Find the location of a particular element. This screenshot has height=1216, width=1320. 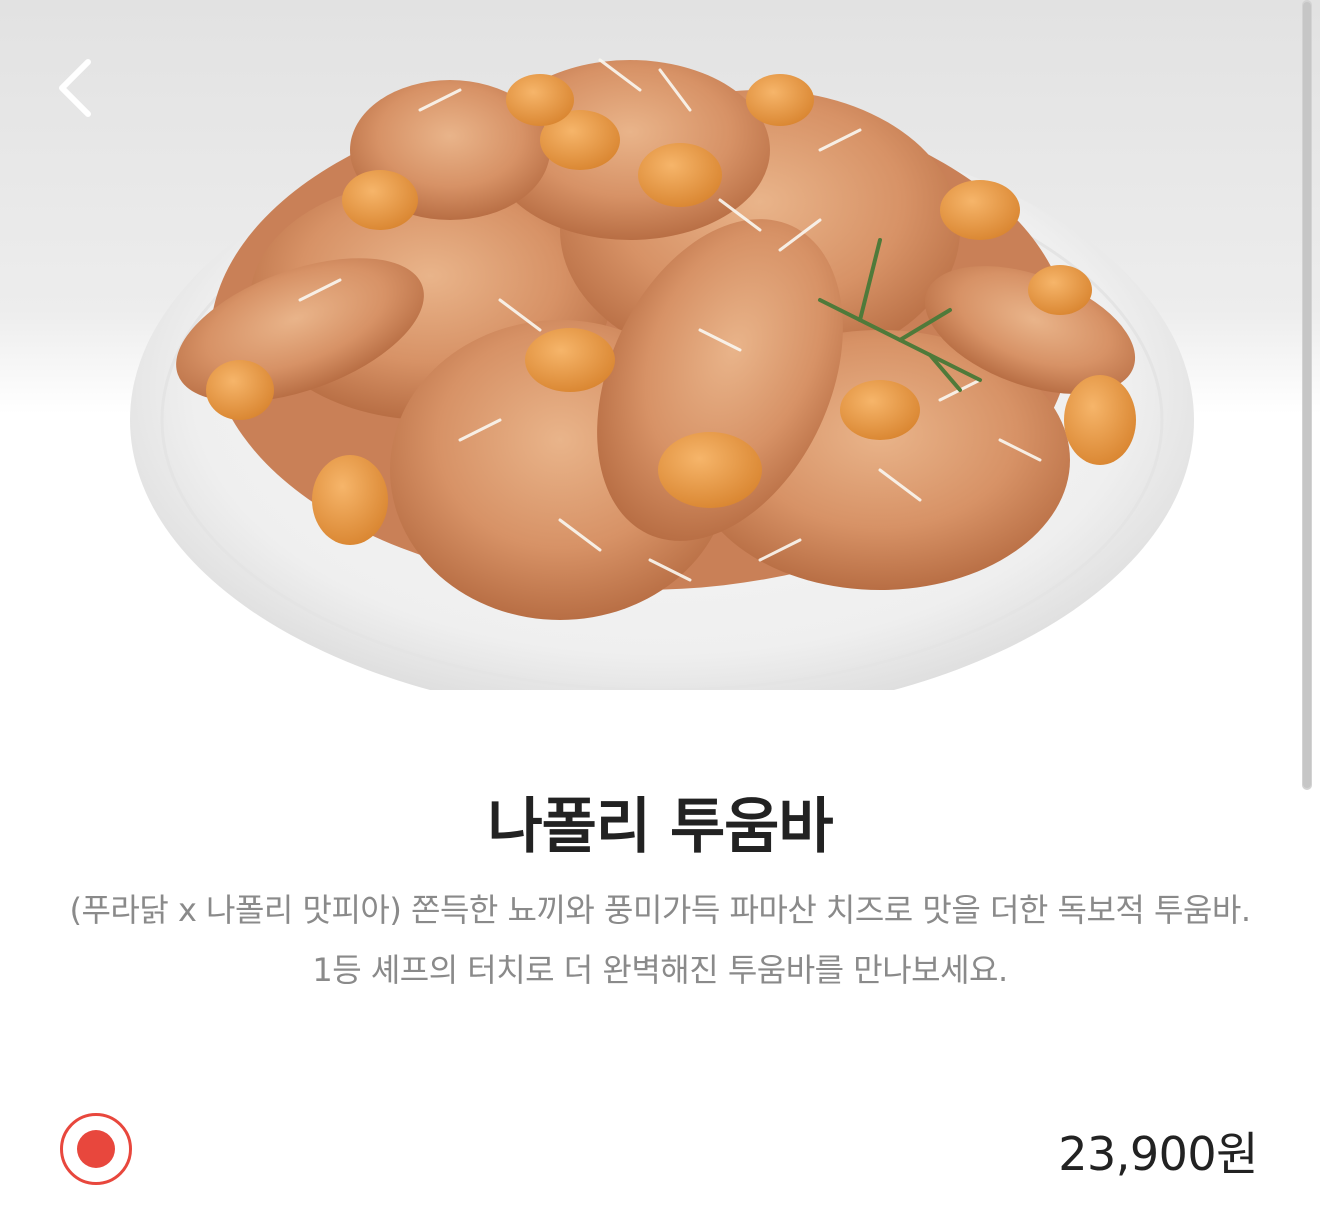

scrollbar is located at coordinates (1307, 395).